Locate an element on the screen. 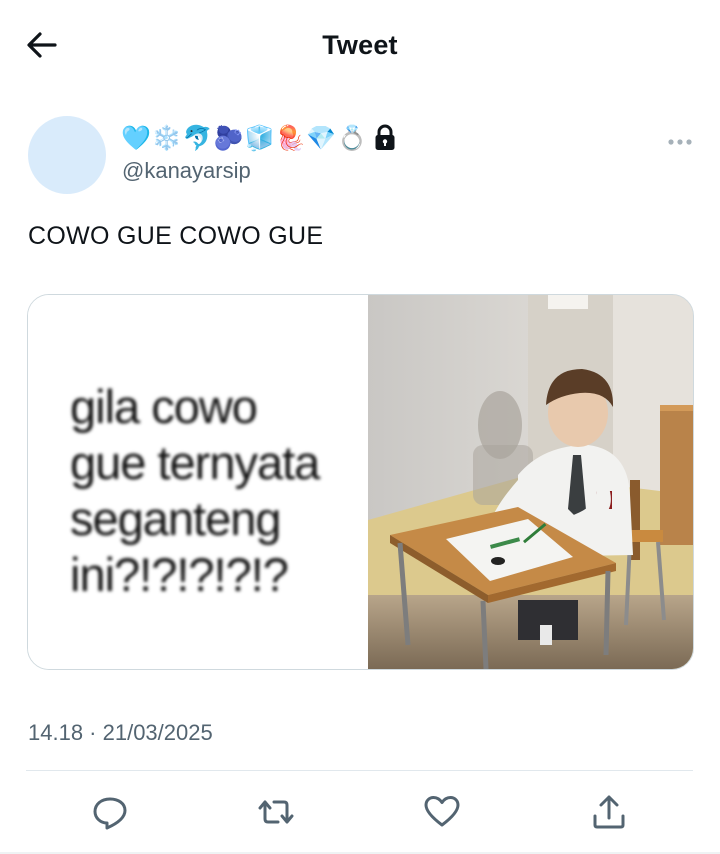 This screenshot has width=720, height=854. top-bar: Tweet is located at coordinates (360, 46).